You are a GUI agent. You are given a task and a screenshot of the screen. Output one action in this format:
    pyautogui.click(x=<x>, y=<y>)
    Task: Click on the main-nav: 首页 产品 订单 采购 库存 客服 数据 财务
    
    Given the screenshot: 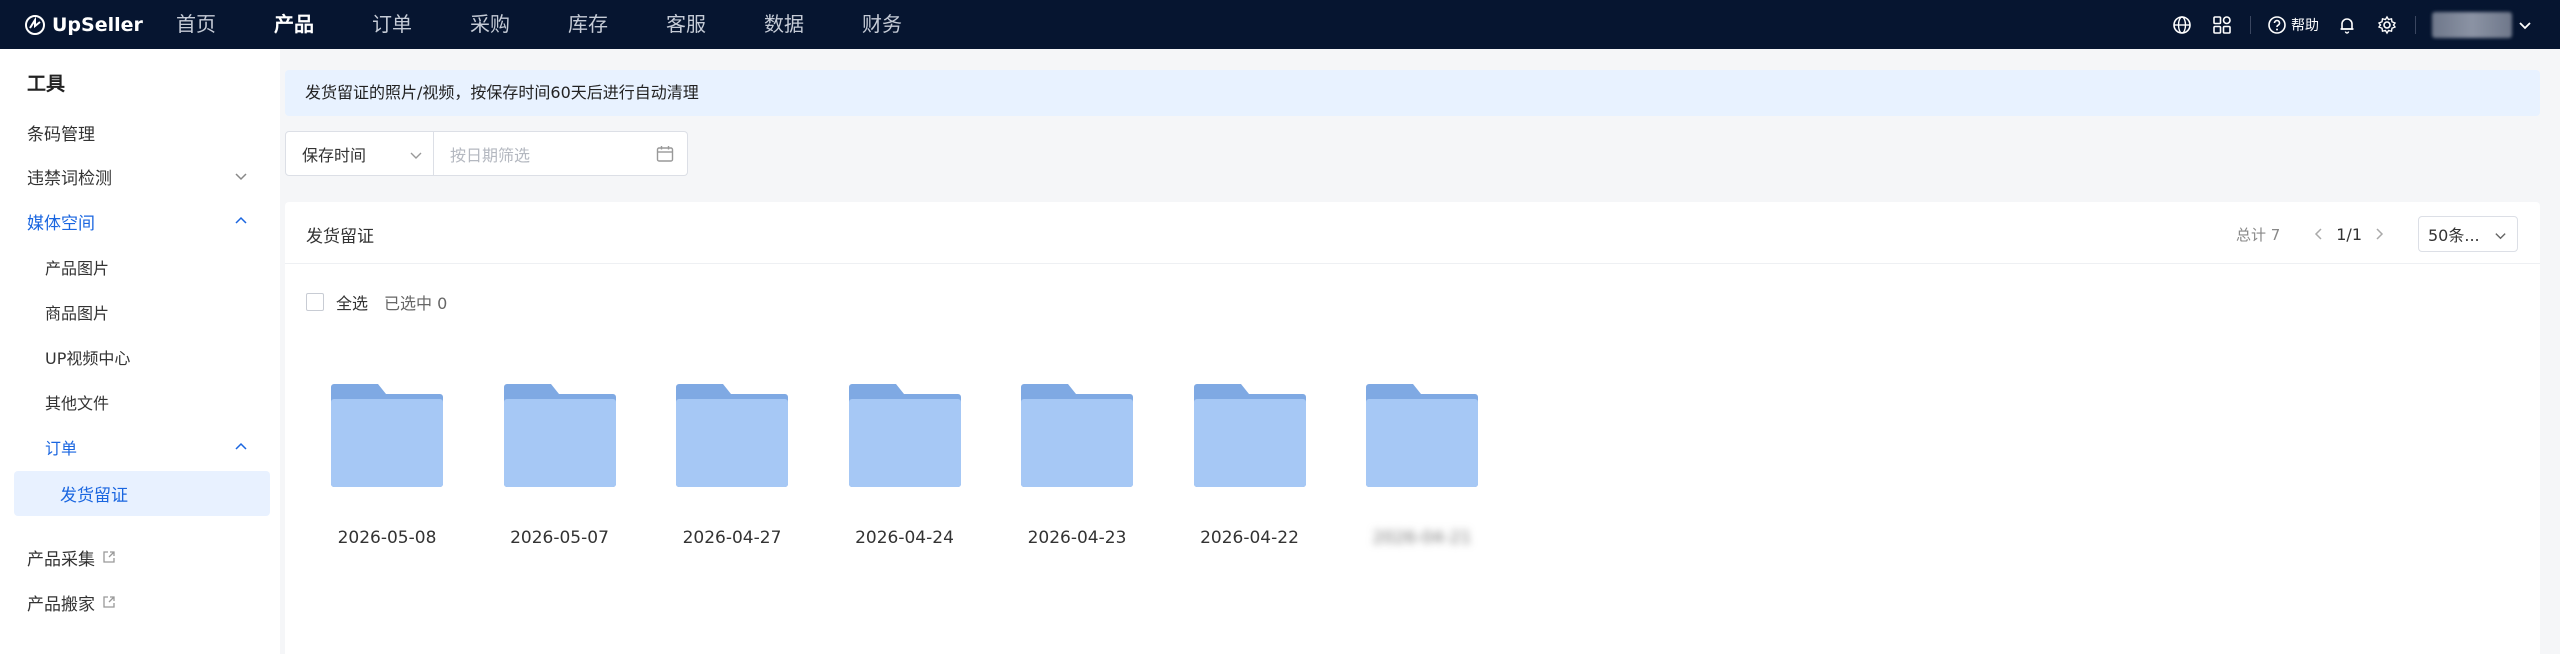 What is the action you would take?
    pyautogui.click(x=568, y=24)
    